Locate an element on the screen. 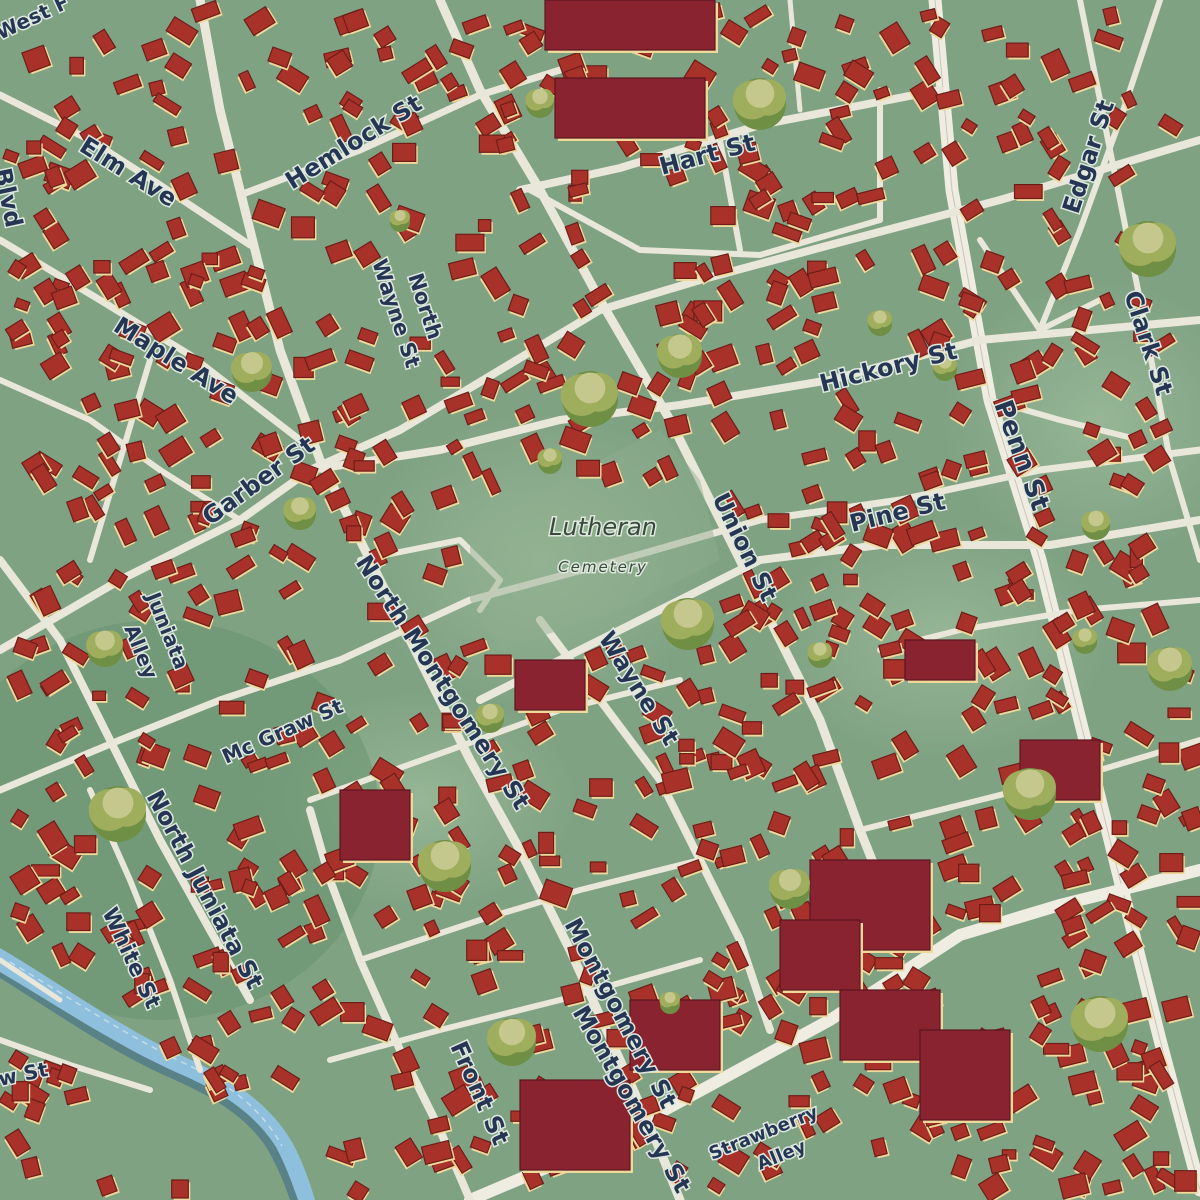 This screenshot has height=1200, width=1200. cemetery-type-label: Cemetery is located at coordinates (603, 567).